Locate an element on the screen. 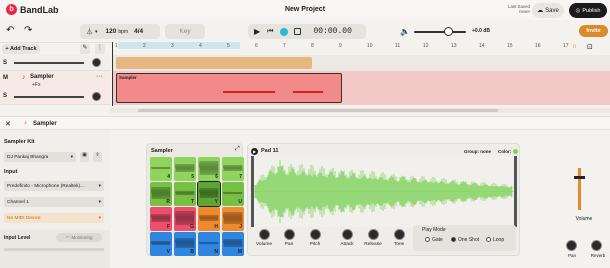  wand-icon: ✎ is located at coordinates (85, 49).